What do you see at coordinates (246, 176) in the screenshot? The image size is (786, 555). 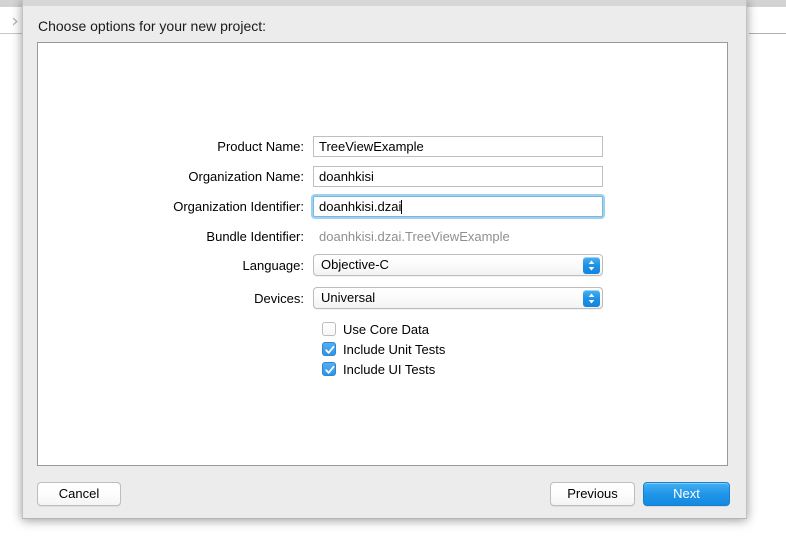 I see `organization-name-label: Organization Name:` at bounding box center [246, 176].